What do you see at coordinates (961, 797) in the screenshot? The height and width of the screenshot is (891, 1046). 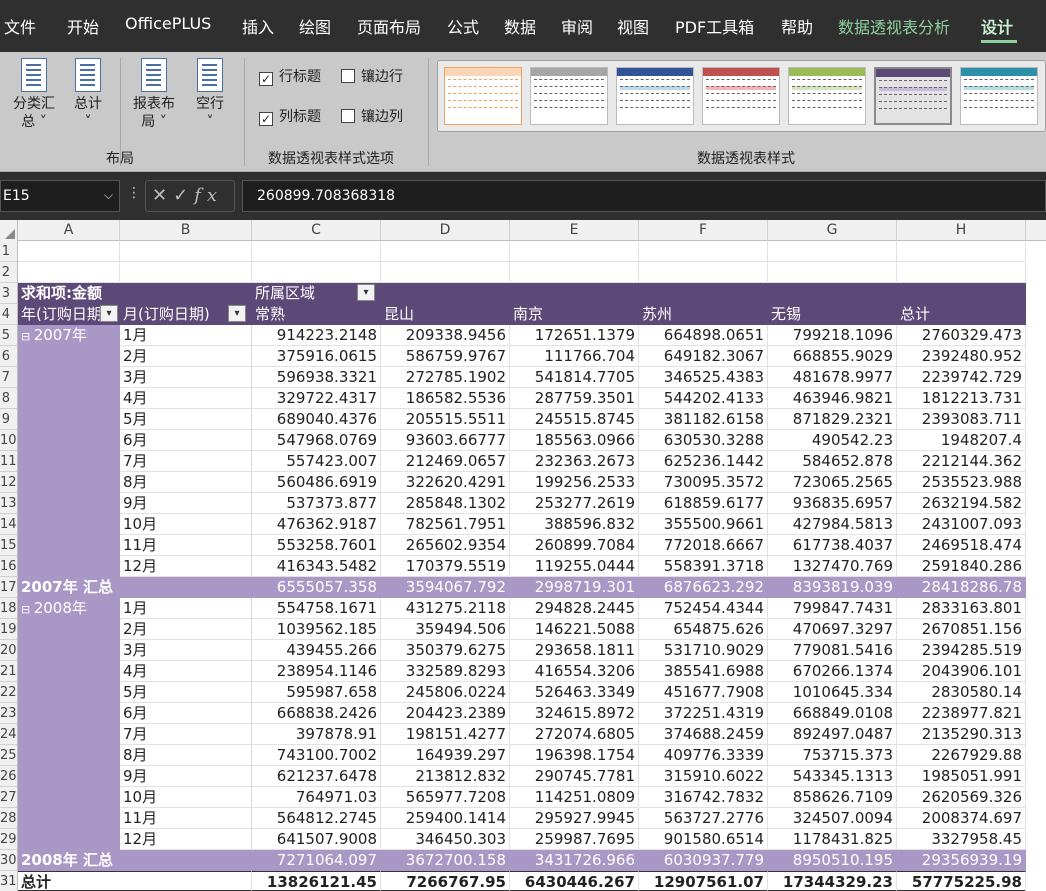 I see `value-cell: 2620569.326` at bounding box center [961, 797].